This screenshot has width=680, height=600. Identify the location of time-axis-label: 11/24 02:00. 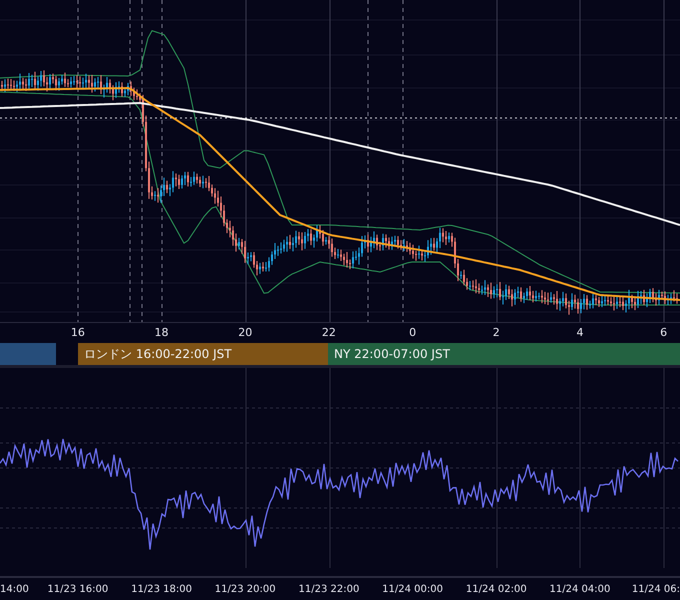
(496, 589).